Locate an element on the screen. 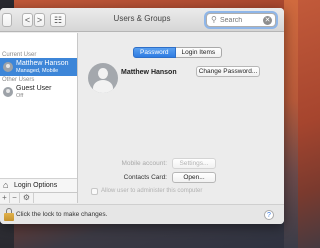  title-bar: < > ☷ Users & Groups ⚲ ✕ is located at coordinates (142, 20).